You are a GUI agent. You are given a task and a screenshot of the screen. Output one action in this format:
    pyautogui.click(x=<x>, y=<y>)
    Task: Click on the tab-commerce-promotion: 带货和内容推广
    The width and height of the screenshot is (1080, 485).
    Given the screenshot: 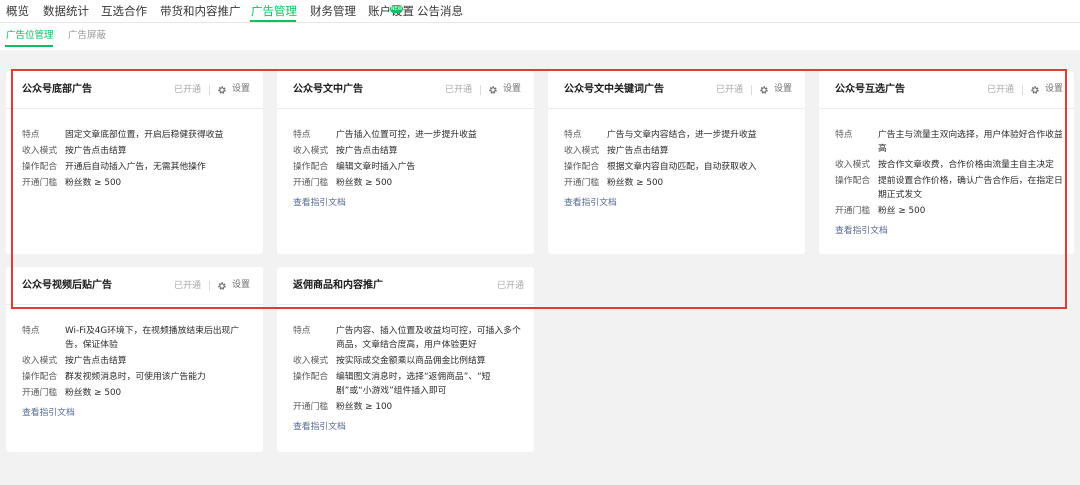 What is the action you would take?
    pyautogui.click(x=200, y=11)
    